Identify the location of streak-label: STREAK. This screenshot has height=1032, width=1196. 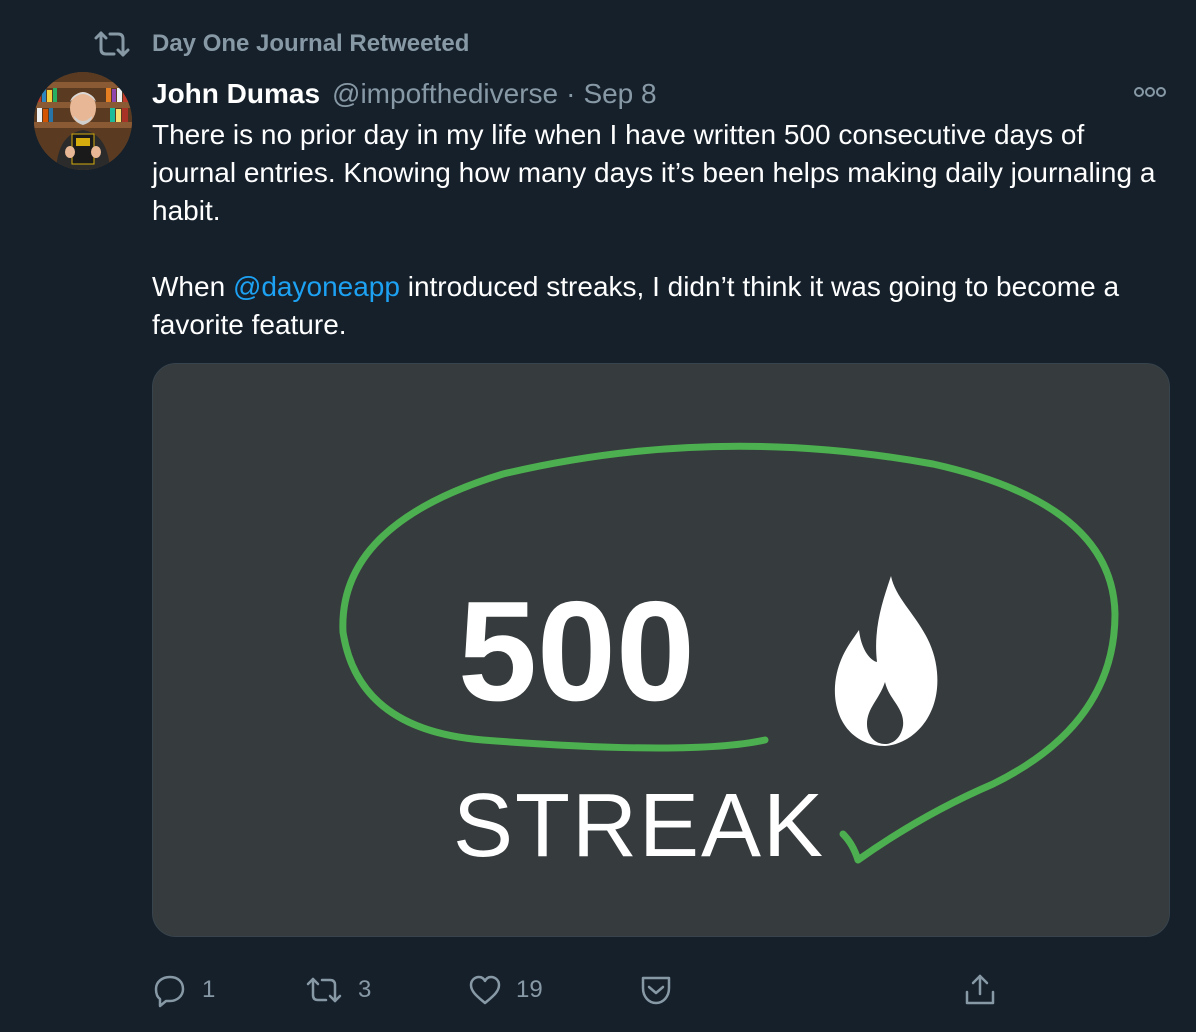
(639, 826).